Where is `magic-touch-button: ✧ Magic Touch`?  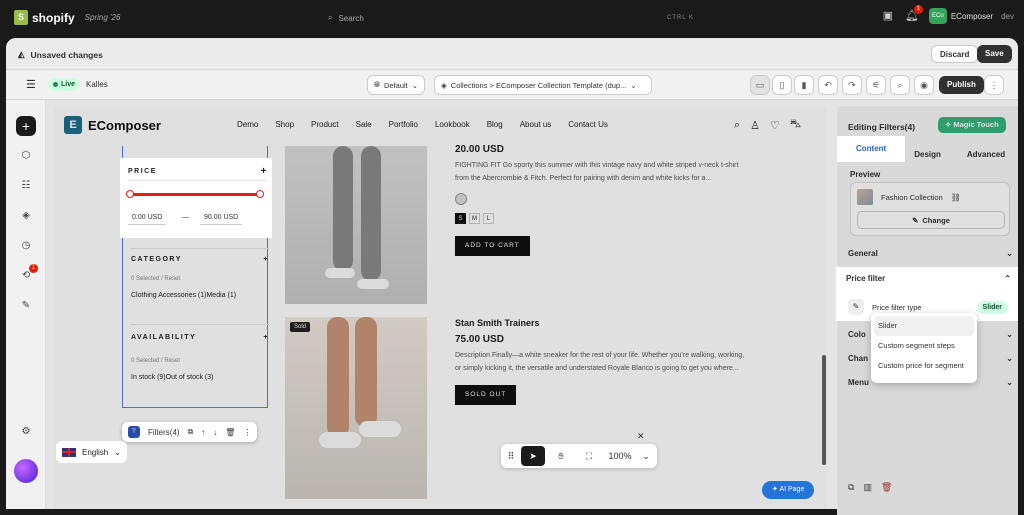
magic-touch-button: ✧ Magic Touch is located at coordinates (972, 125).